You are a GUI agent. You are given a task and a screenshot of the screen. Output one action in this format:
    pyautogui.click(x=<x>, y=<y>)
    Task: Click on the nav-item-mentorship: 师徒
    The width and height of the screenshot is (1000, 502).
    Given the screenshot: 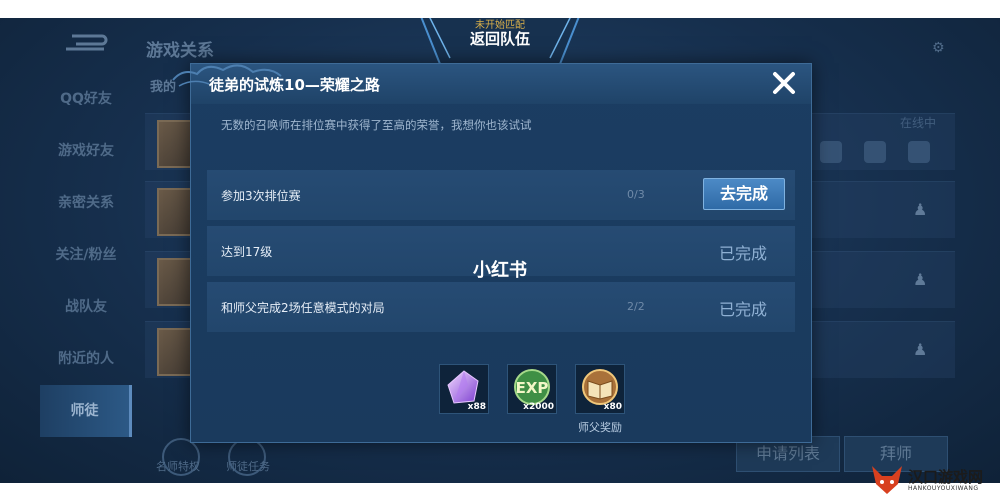 What is the action you would take?
    pyautogui.click(x=86, y=411)
    